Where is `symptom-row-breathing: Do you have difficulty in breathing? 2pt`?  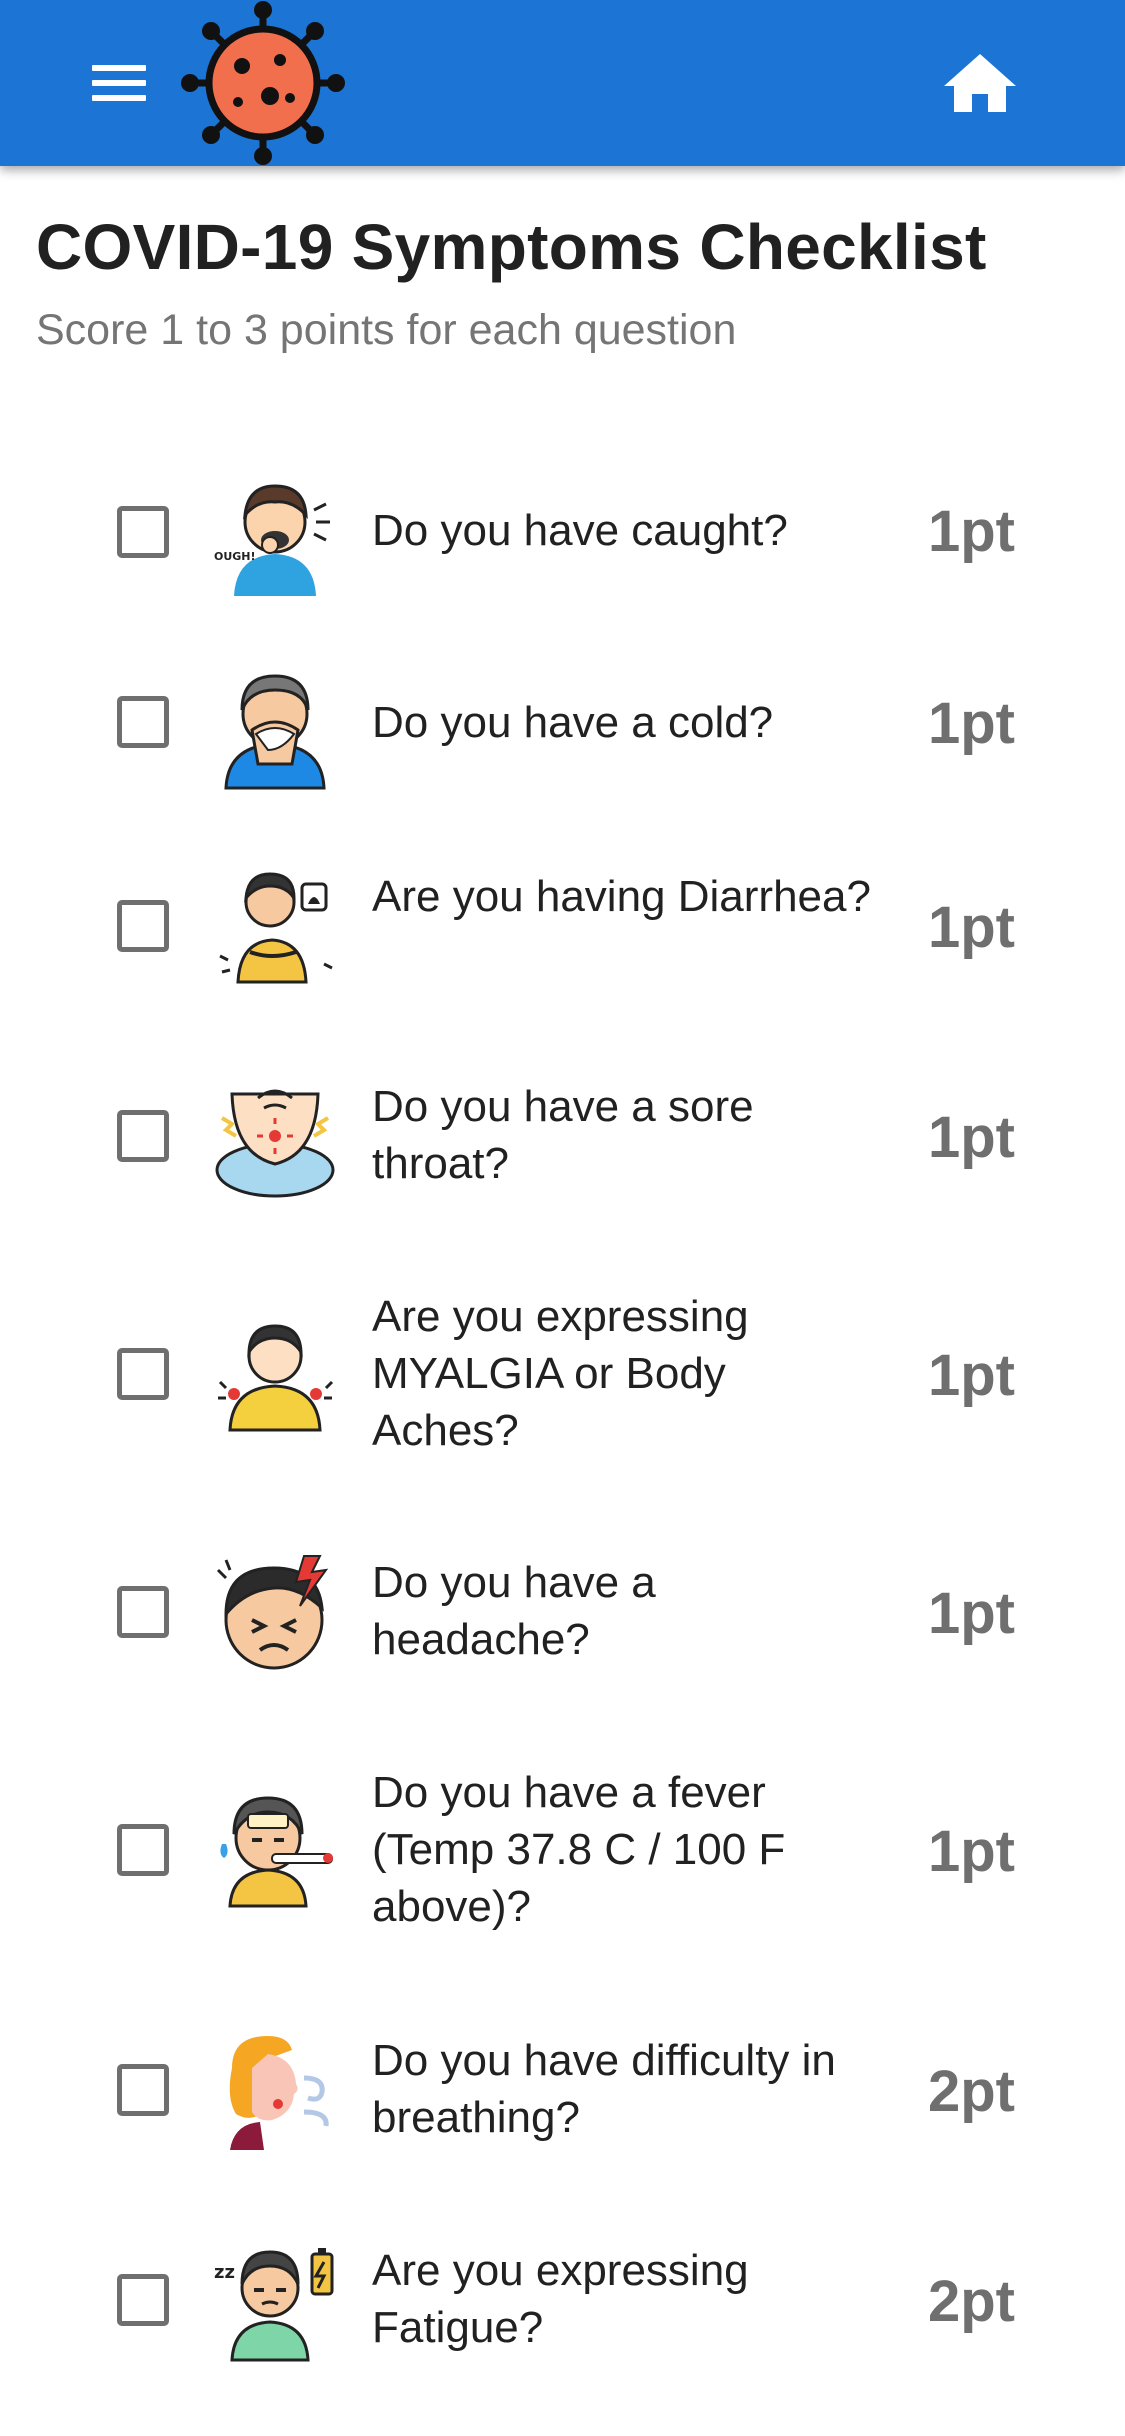 symptom-row-breathing: Do you have difficulty in breathing? 2pt is located at coordinates (562, 2091).